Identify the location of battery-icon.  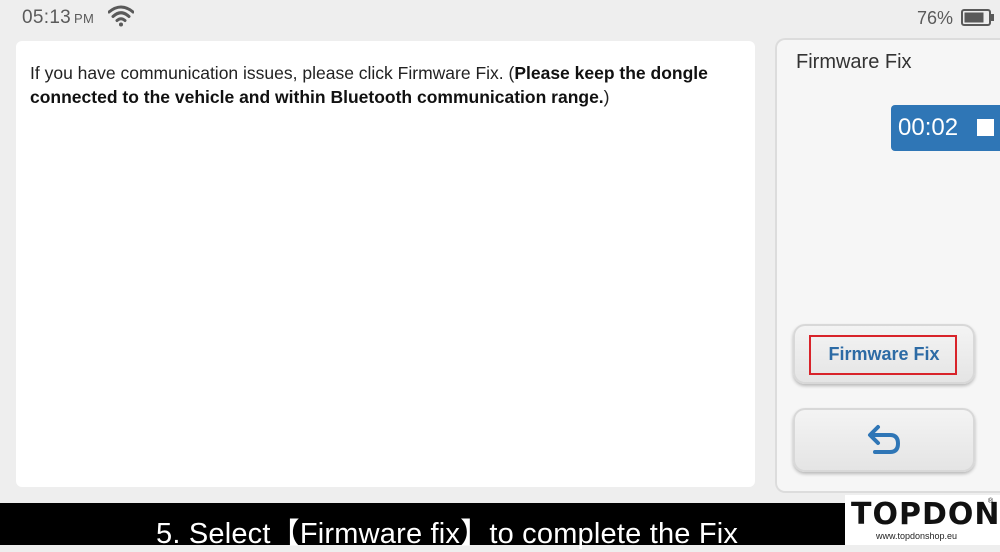
(977, 17).